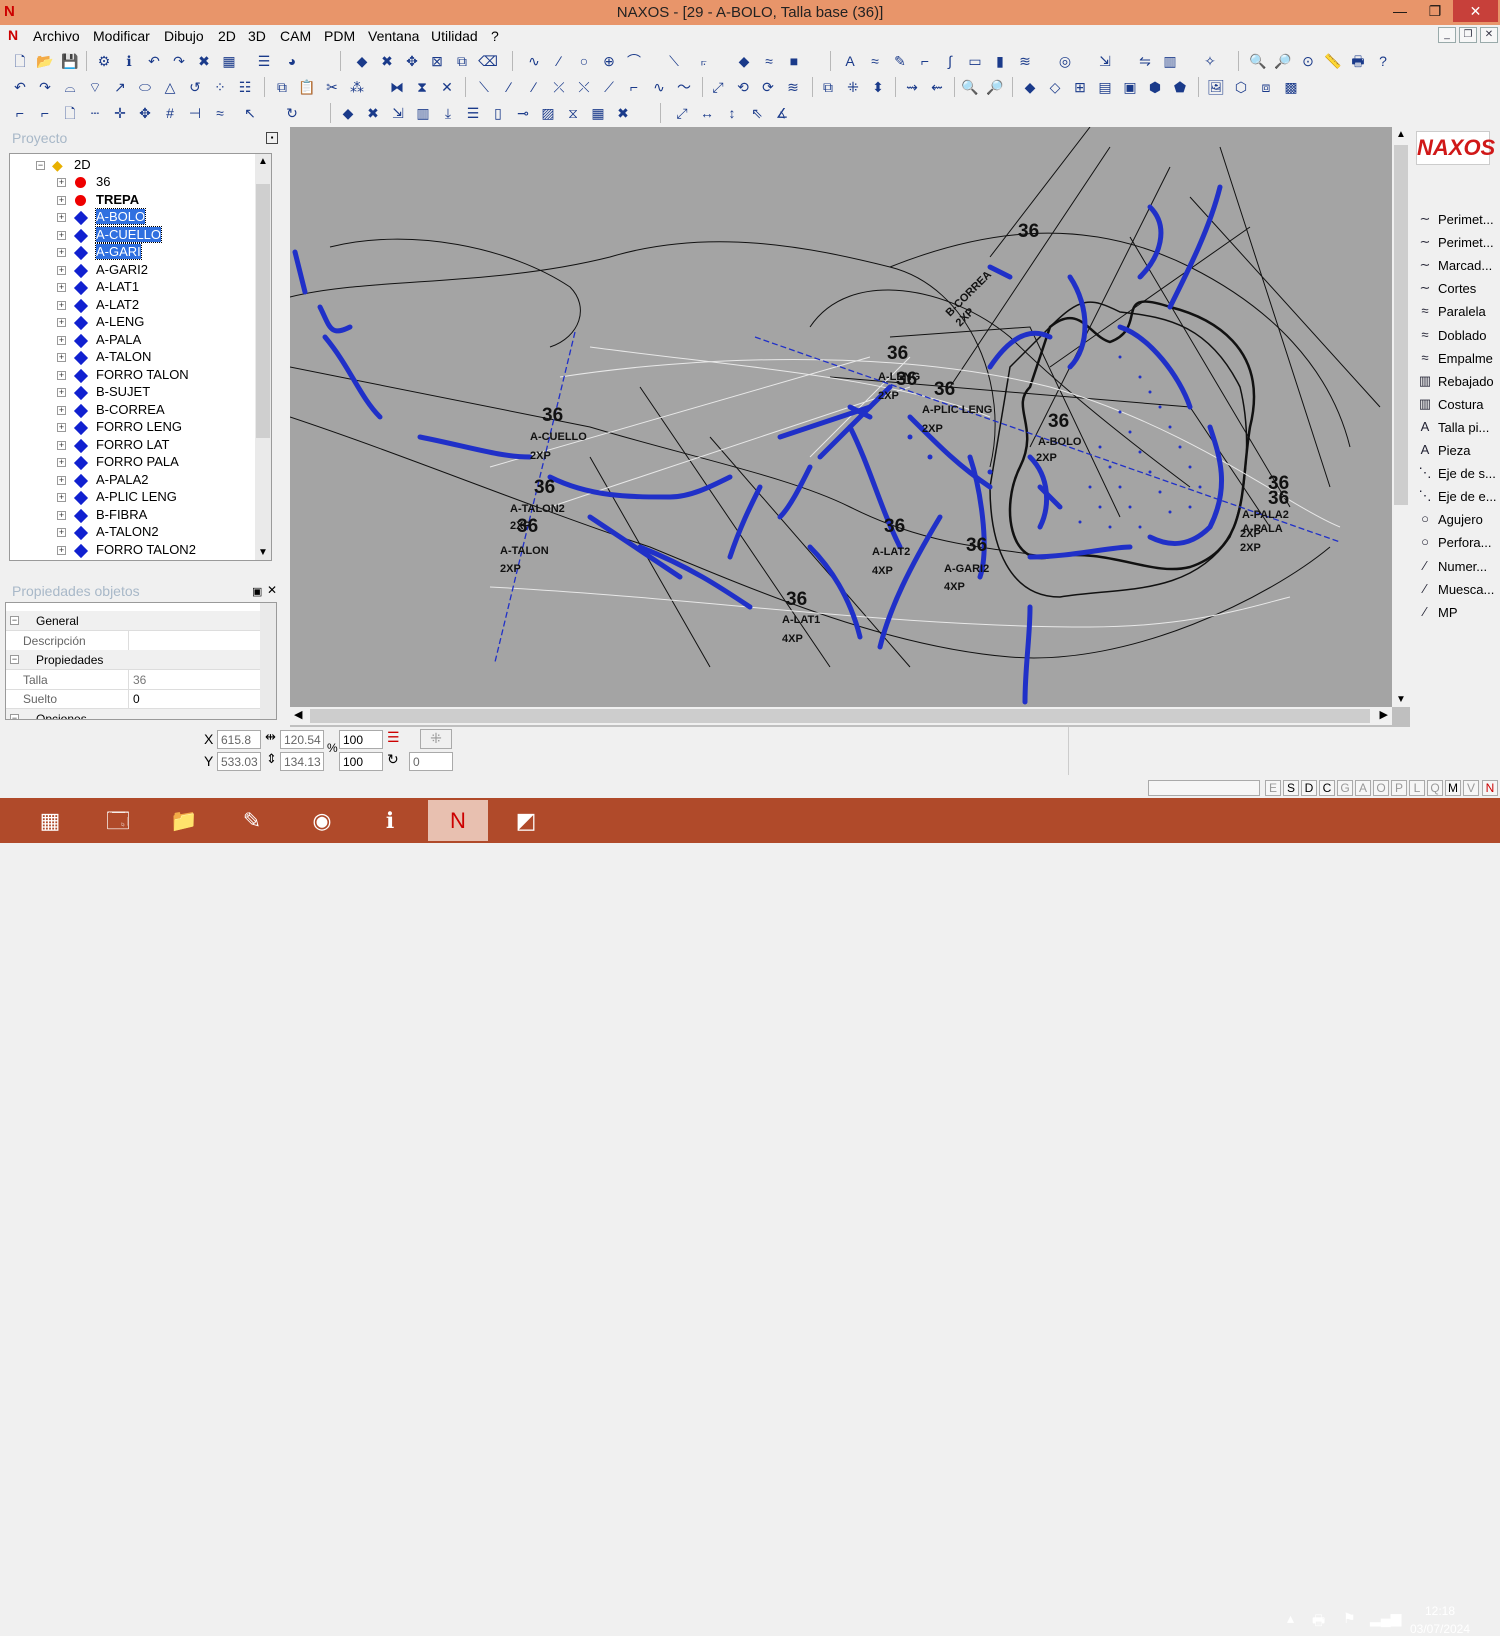 The image size is (1500, 1636). I want to click on smooth-tool-icon: ≈, so click(220, 113).